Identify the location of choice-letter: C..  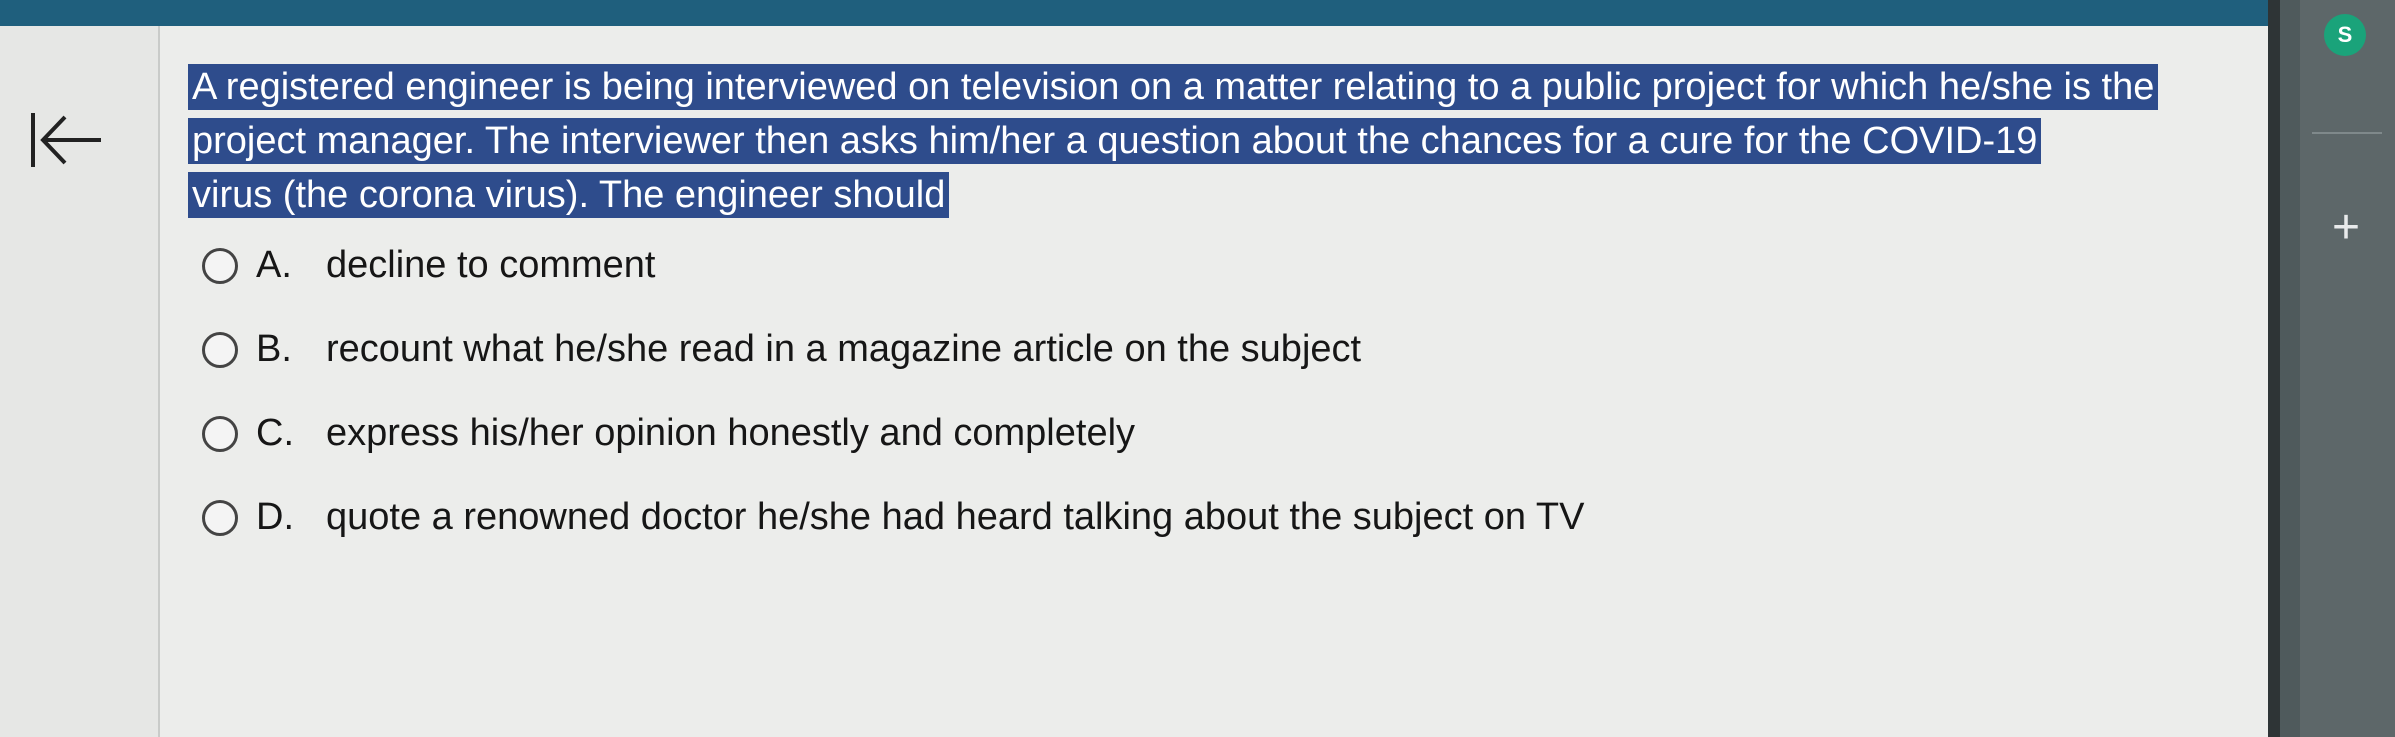
(275, 433).